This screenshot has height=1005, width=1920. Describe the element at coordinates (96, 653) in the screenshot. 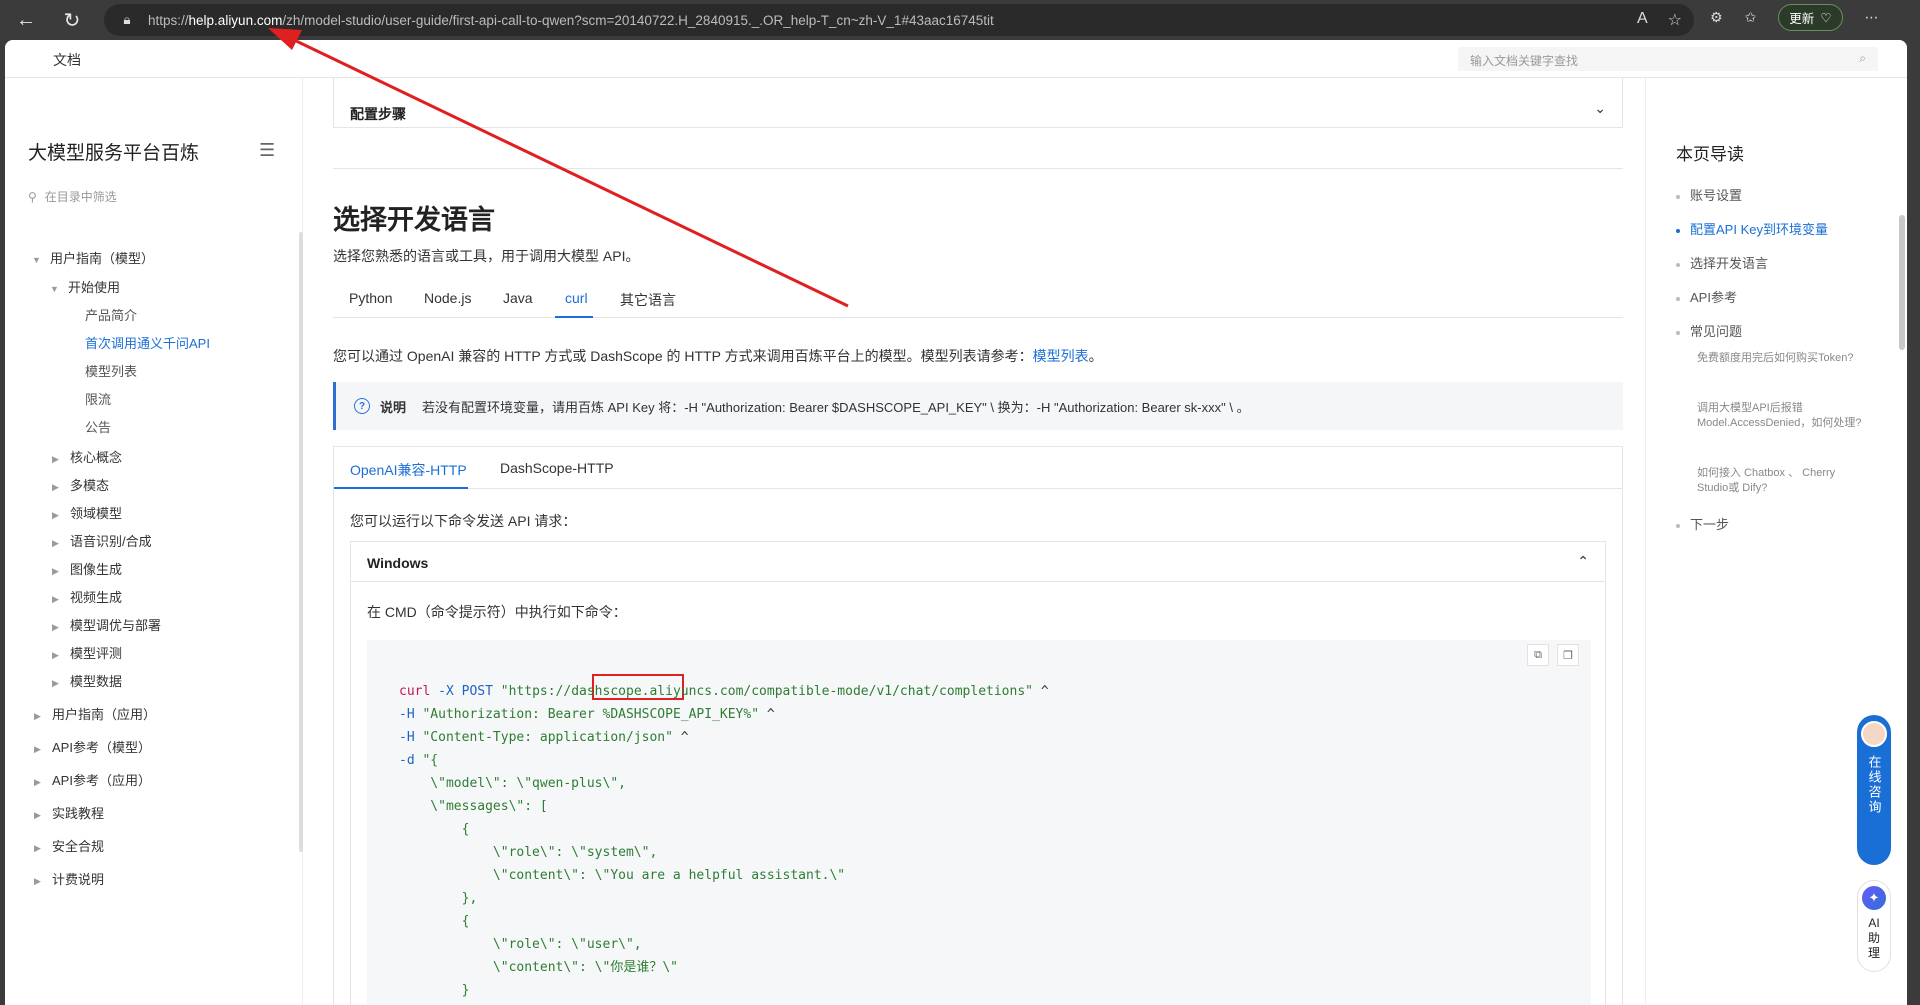

I see `sidebar-item-label: 模型评测` at that location.